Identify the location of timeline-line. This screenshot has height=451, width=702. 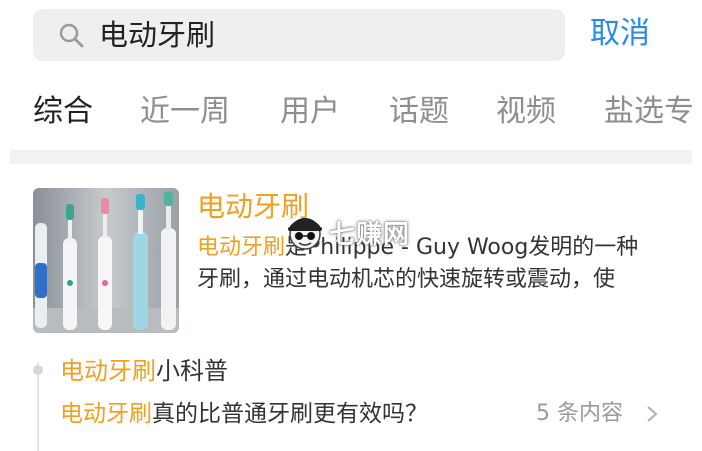
(38, 406).